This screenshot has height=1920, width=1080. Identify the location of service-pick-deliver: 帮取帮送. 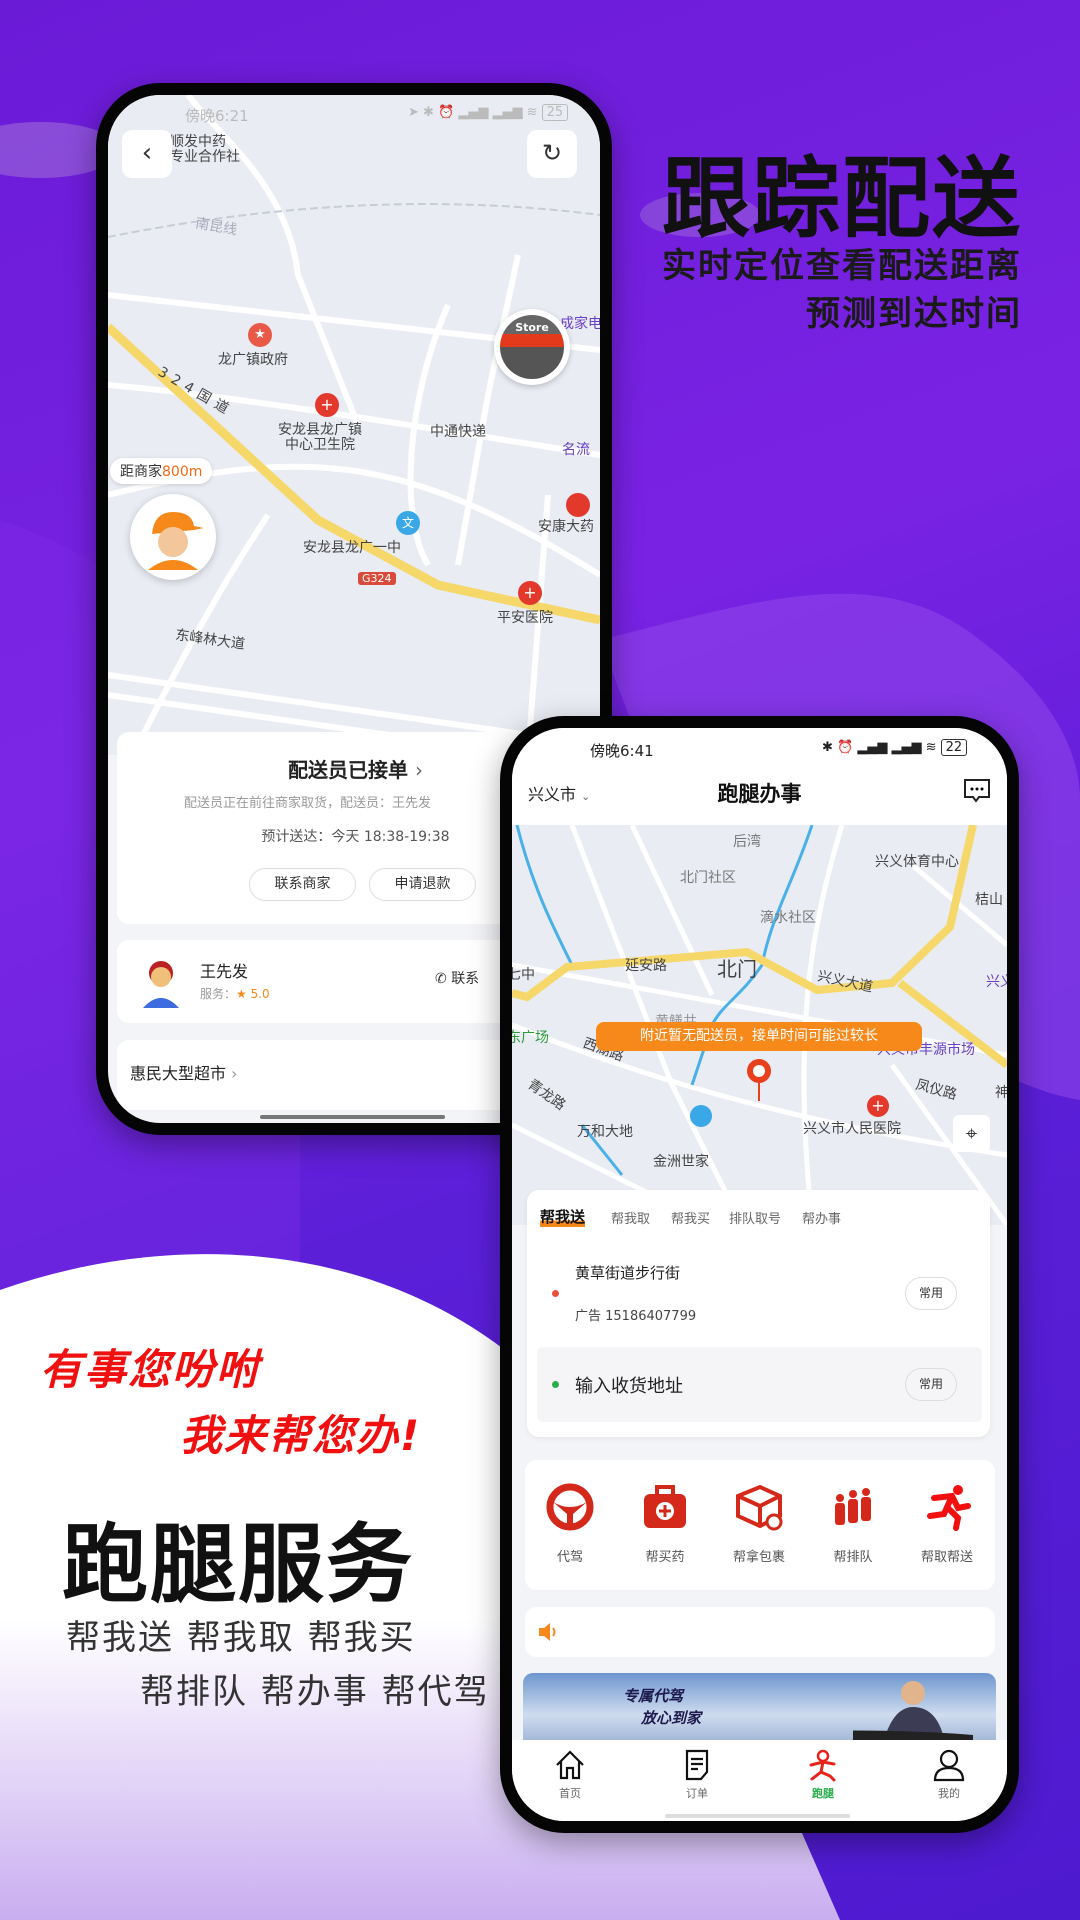
(947, 1523).